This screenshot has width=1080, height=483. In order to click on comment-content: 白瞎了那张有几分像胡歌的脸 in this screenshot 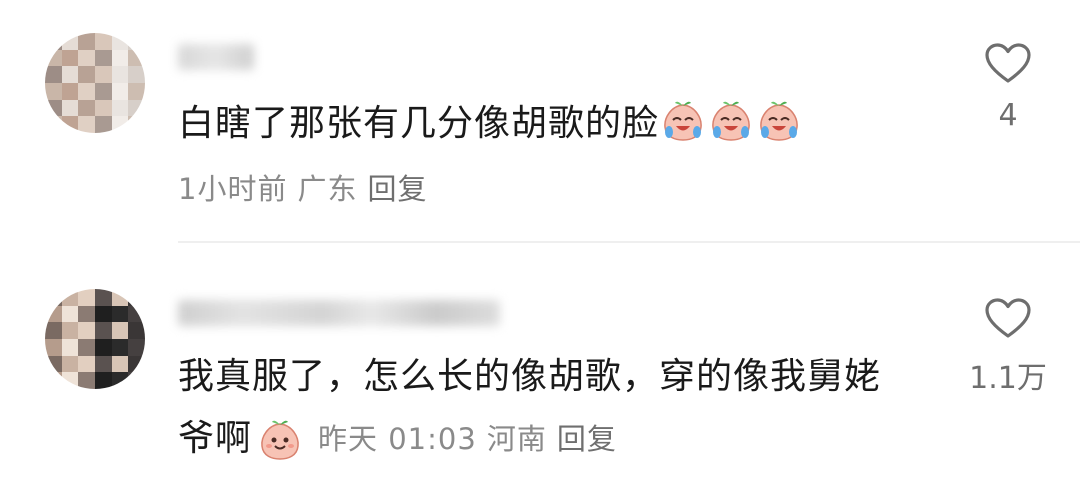, I will do `click(490, 124)`.